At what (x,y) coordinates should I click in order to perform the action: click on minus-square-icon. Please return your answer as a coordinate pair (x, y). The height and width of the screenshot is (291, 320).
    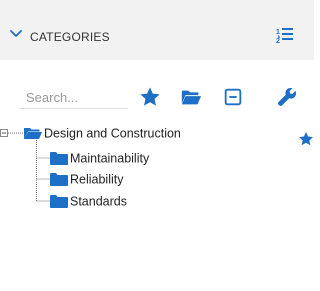
    Looking at the image, I should click on (233, 97).